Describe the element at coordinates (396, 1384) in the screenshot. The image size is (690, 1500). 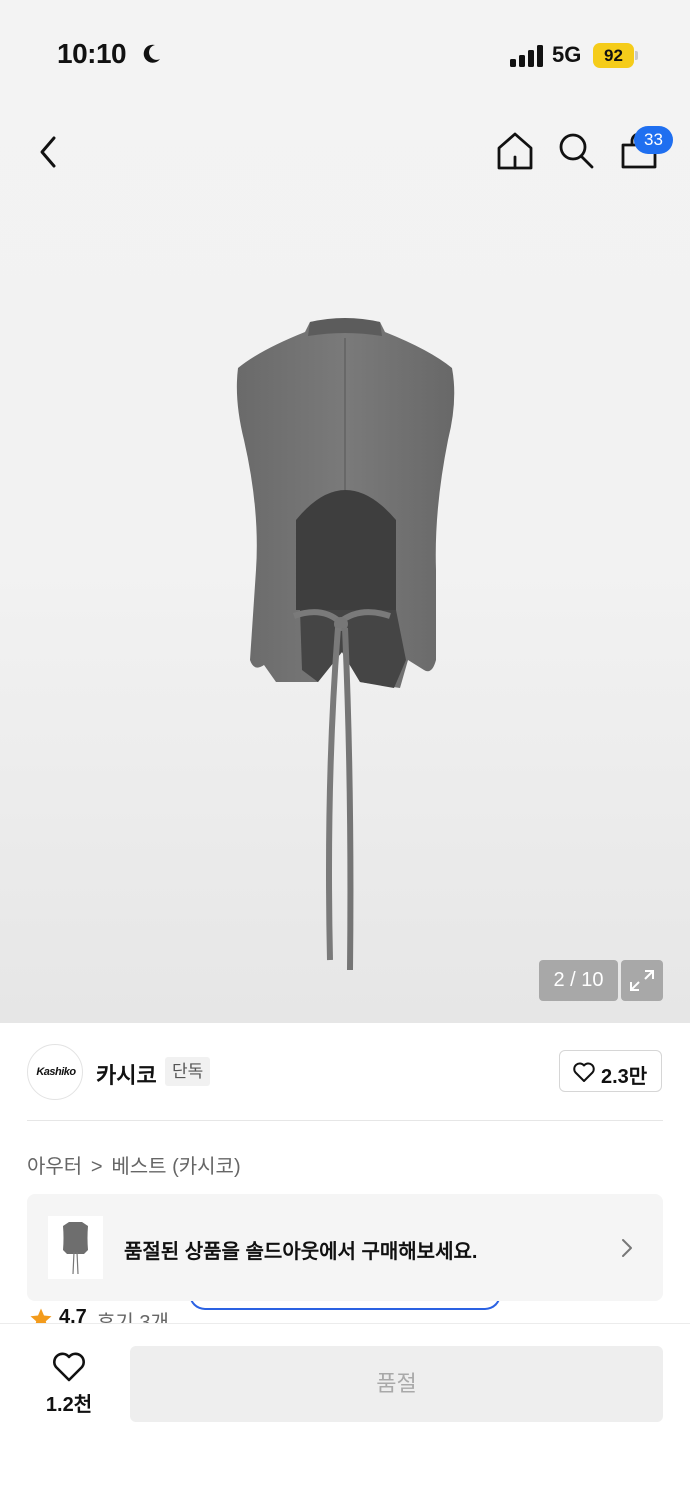
I see `soldout-button: 품절` at that location.